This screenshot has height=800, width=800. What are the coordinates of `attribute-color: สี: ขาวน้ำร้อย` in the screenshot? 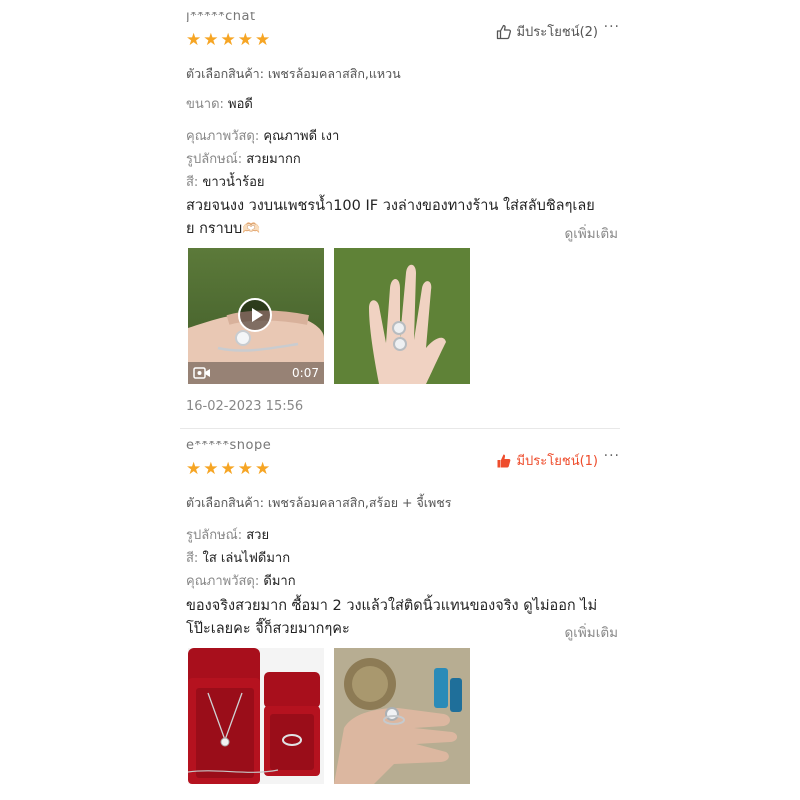 It's located at (225, 182).